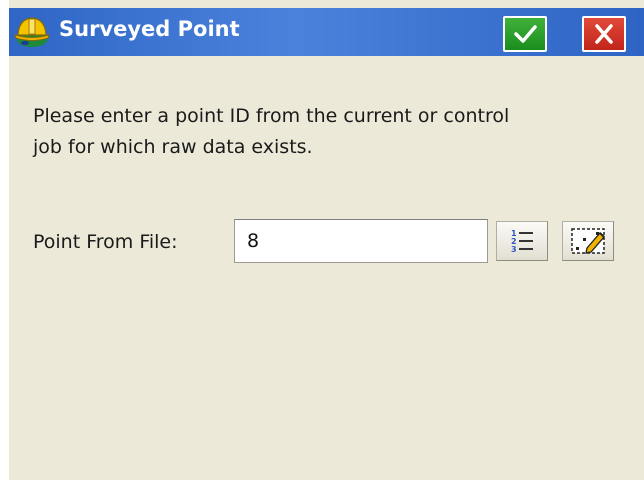 This screenshot has width=644, height=480. Describe the element at coordinates (514, 249) in the screenshot. I see `svg-text: 3` at that location.